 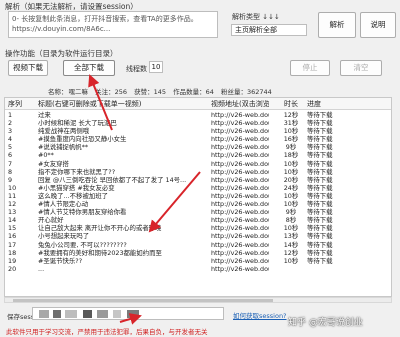 What do you see at coordinates (82, 212) in the screenshot?
I see `row-title: #情人节艾特你男朋友穿给你看` at bounding box center [82, 212].